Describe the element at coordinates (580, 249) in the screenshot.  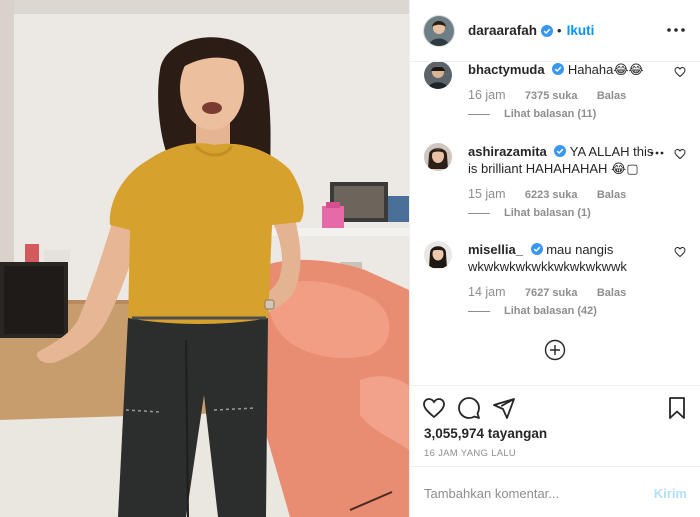
I see `comment-body: mau nangis` at that location.